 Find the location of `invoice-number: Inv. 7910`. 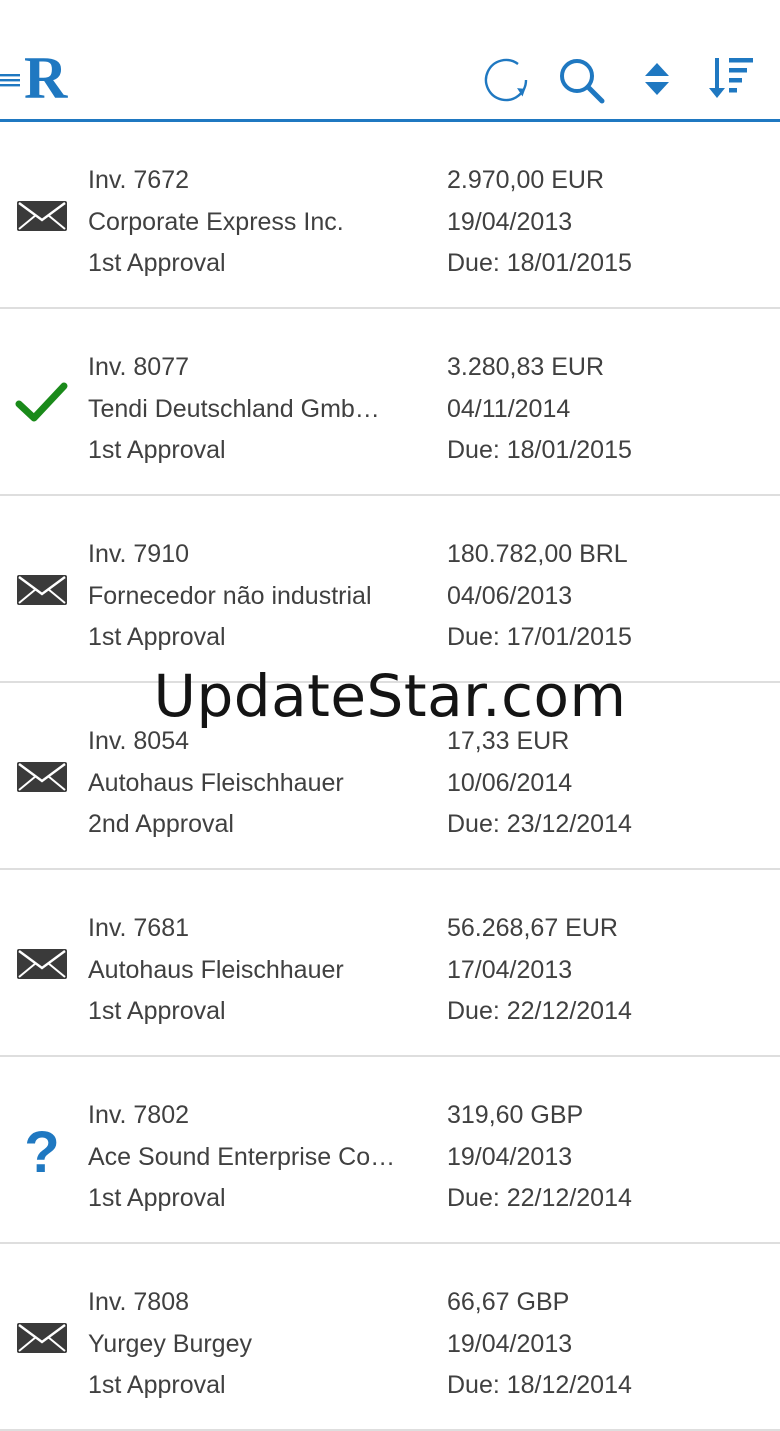

invoice-number: Inv. 7910 is located at coordinates (139, 554).